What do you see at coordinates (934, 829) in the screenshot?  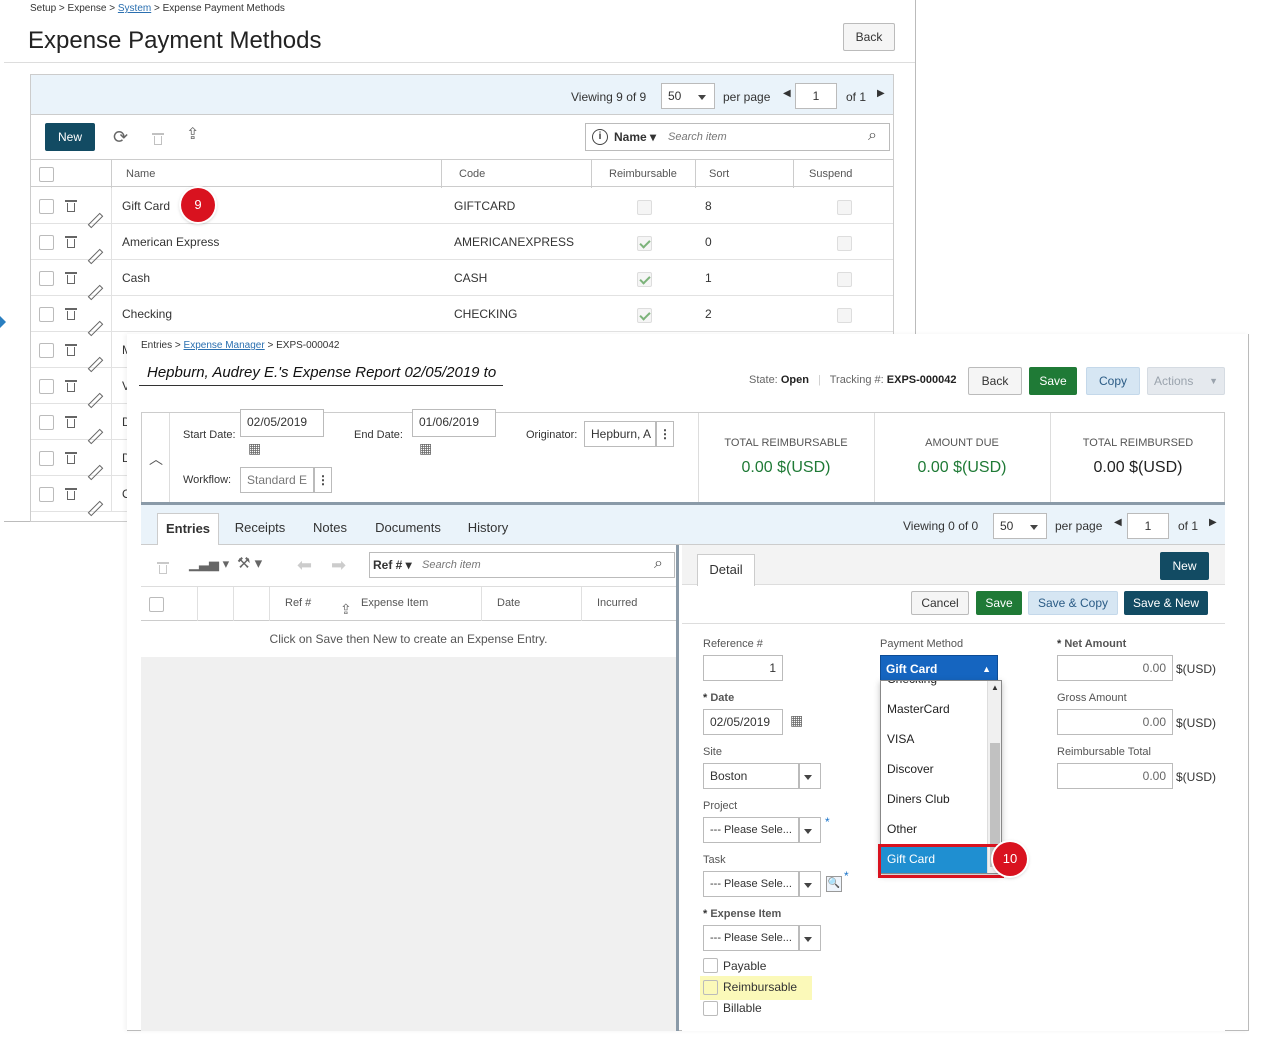 I see `payment-option: Other` at bounding box center [934, 829].